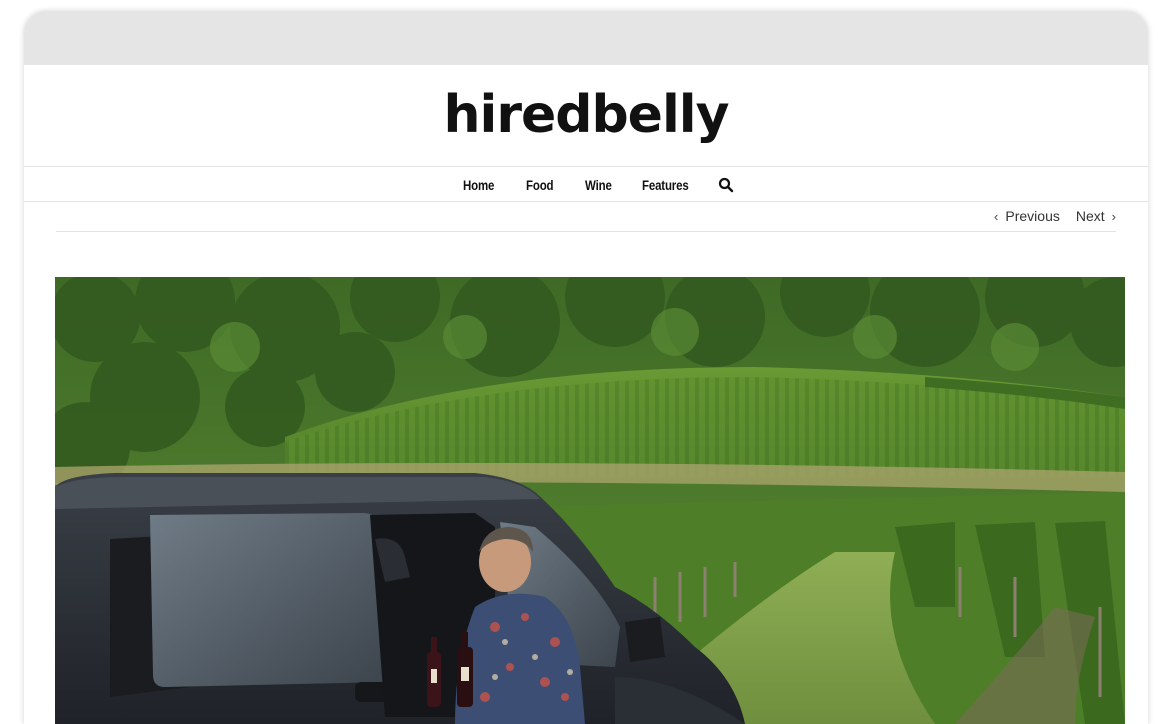 Image resolution: width=1161 pixels, height=724 pixels. What do you see at coordinates (598, 185) in the screenshot?
I see `nav-item-wine: Wine` at bounding box center [598, 185].